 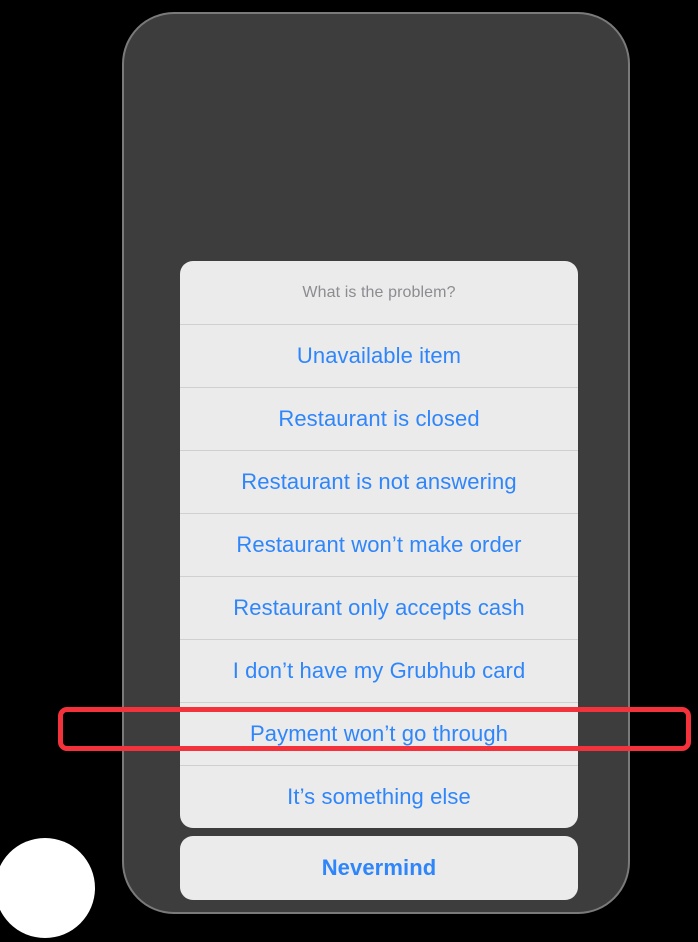 I want to click on action-sheet-title: What is the problem?, so click(x=379, y=292).